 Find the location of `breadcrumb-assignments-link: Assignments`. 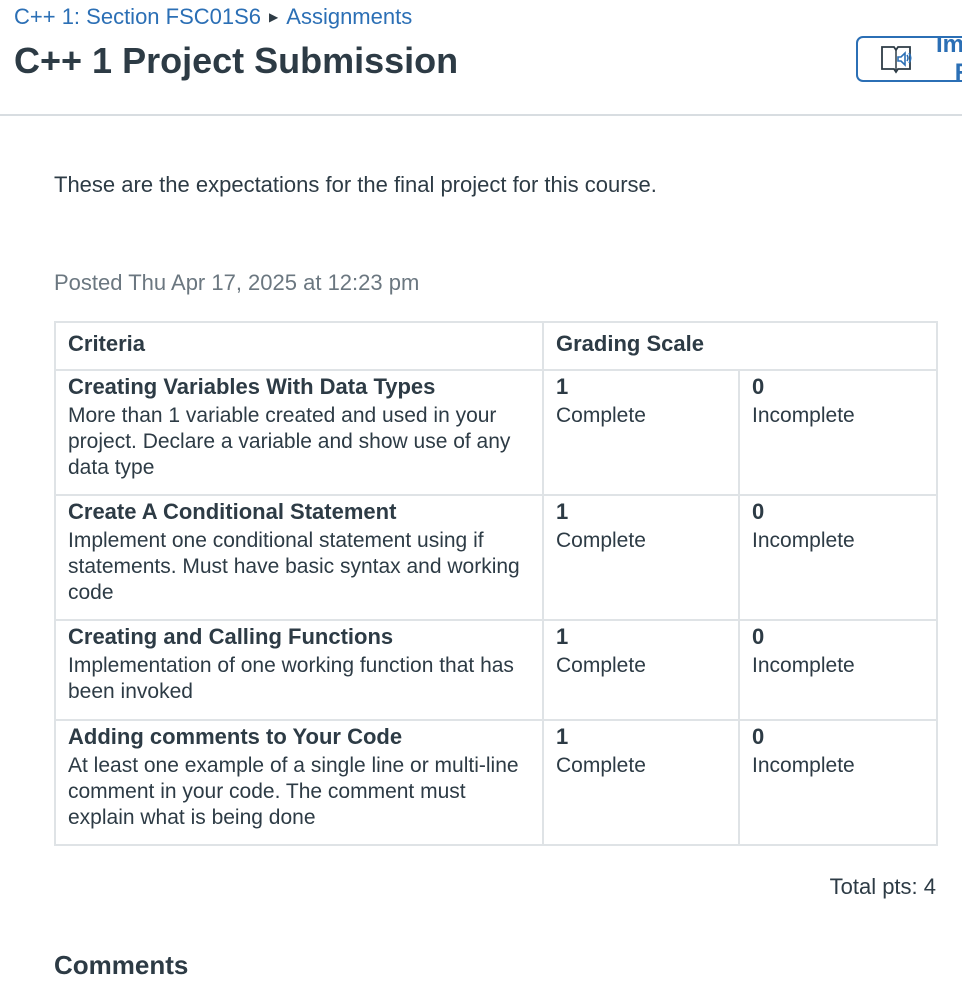

breadcrumb-assignments-link: Assignments is located at coordinates (349, 16).